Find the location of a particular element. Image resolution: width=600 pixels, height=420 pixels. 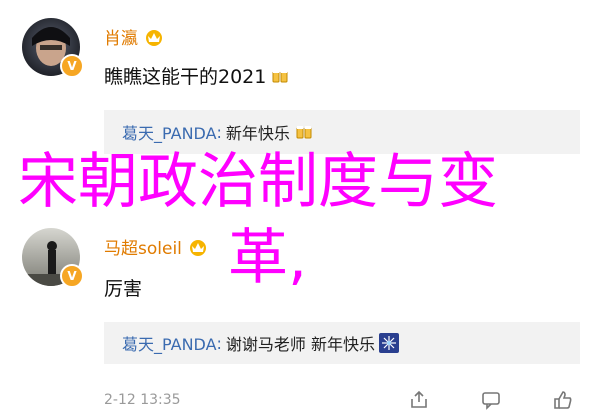

comment-username: 马超soleil is located at coordinates (156, 246).